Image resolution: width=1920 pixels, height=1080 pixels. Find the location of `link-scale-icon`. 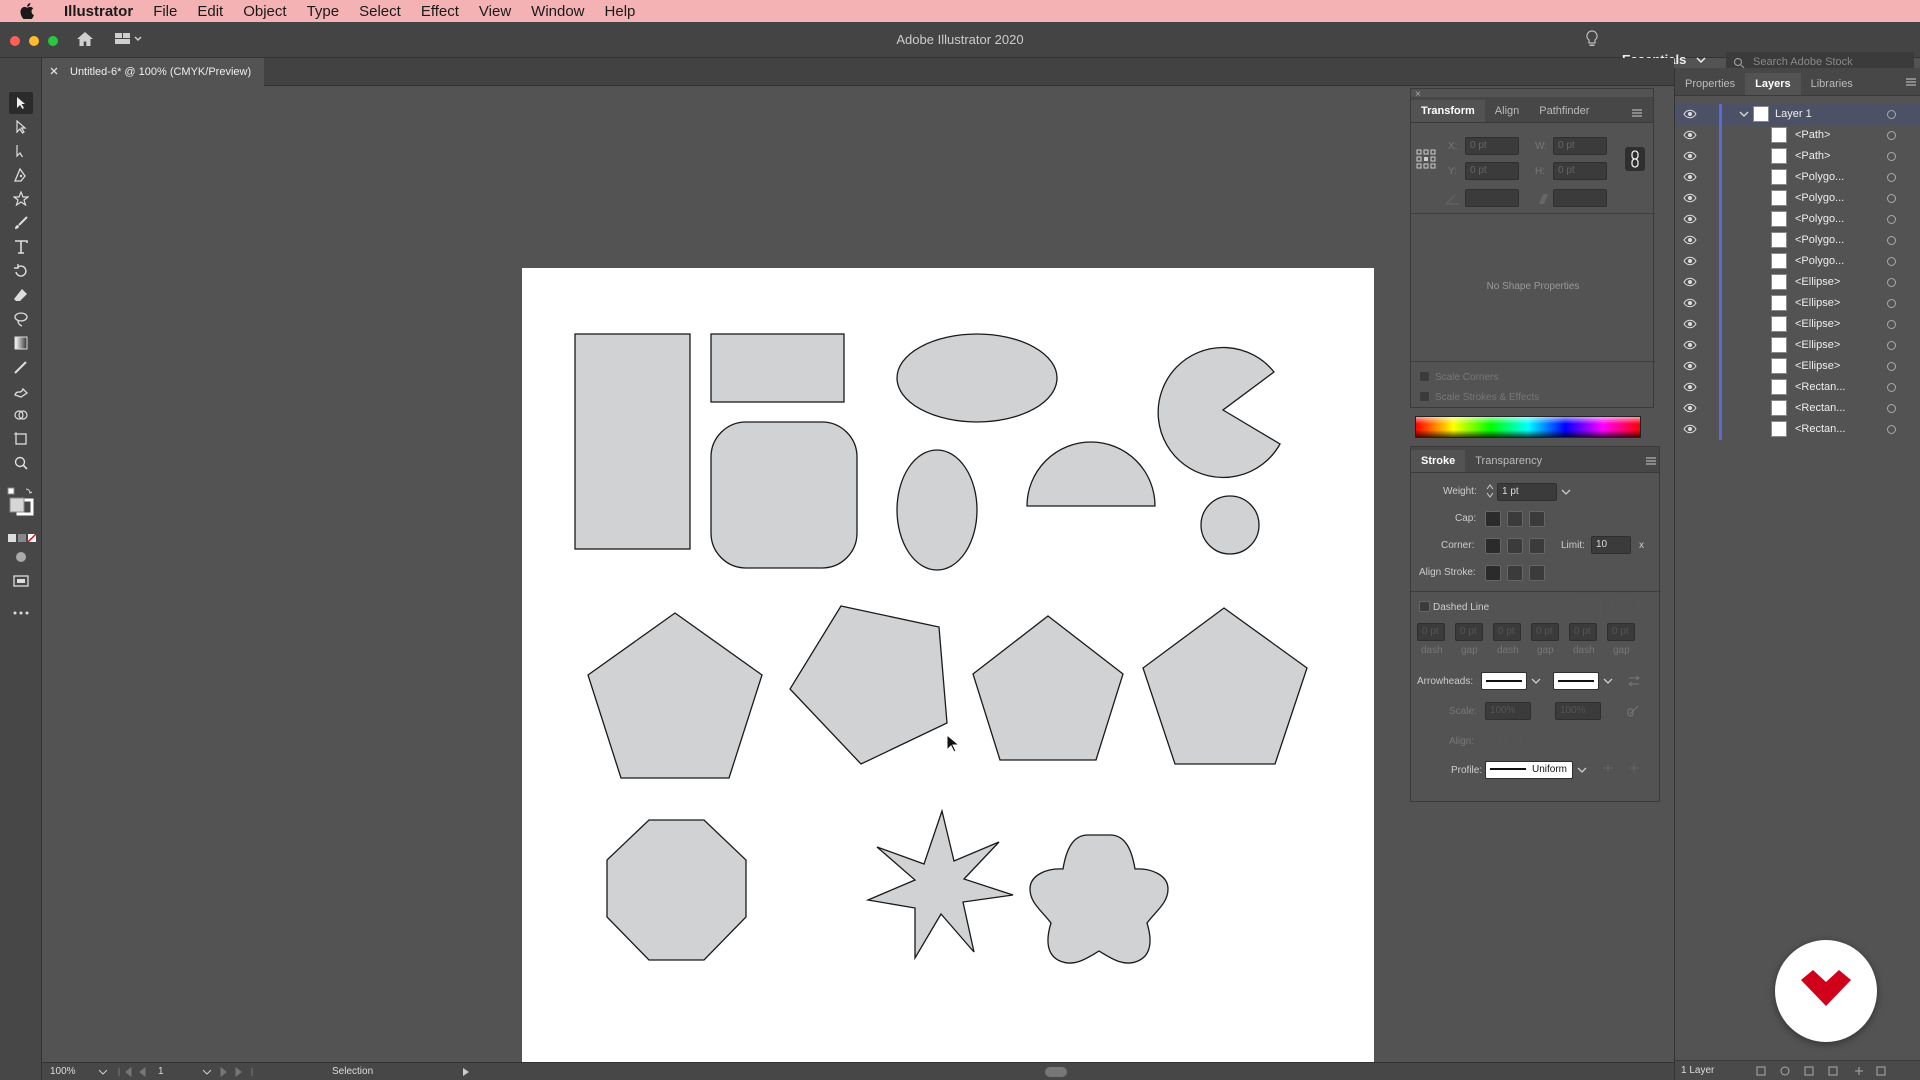

link-scale-icon is located at coordinates (1634, 710).